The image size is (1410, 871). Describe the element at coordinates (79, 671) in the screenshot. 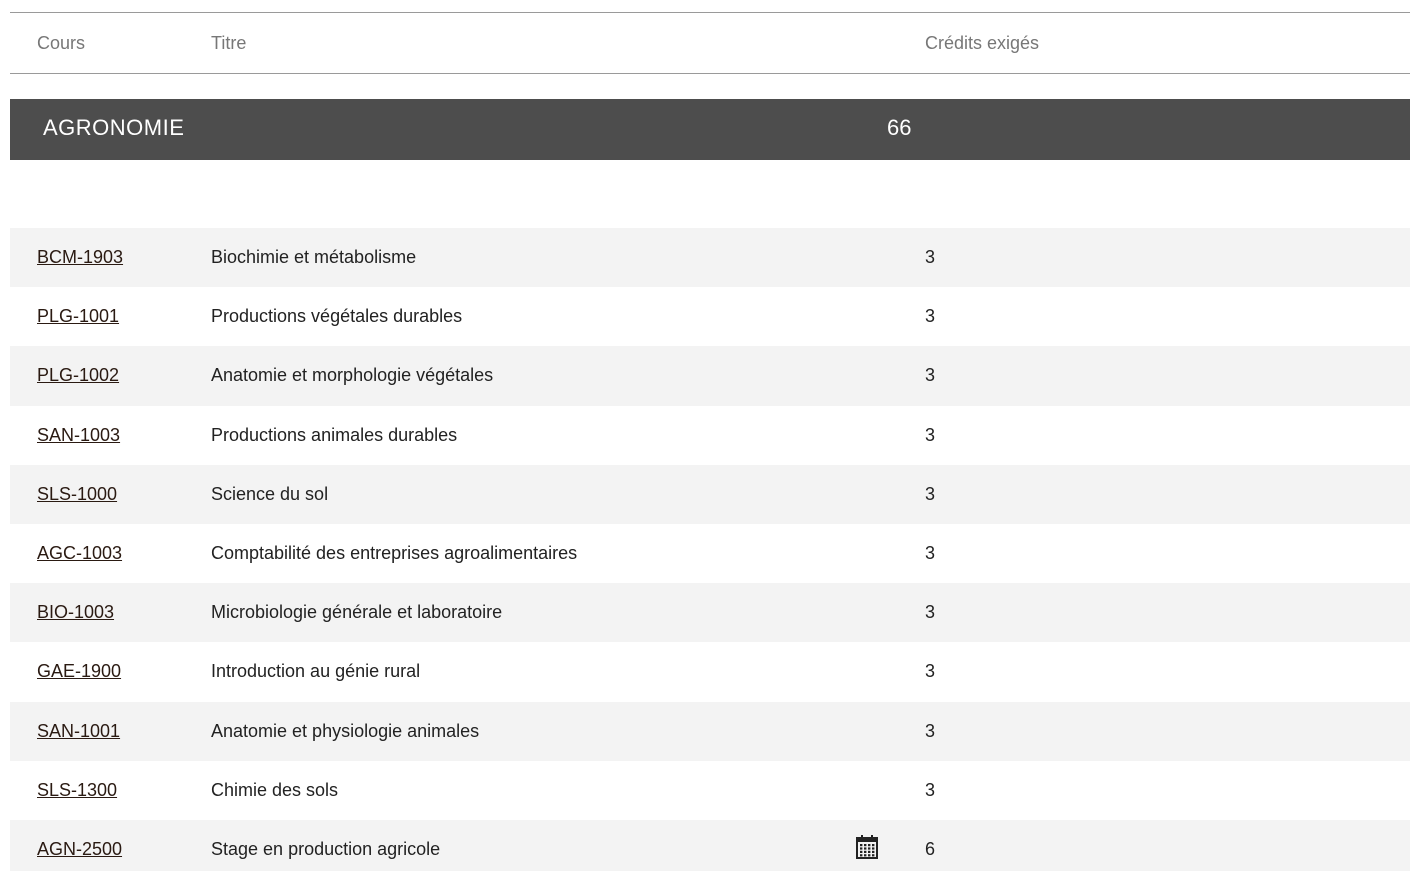

I see `course-code-link: GAE-1900` at that location.